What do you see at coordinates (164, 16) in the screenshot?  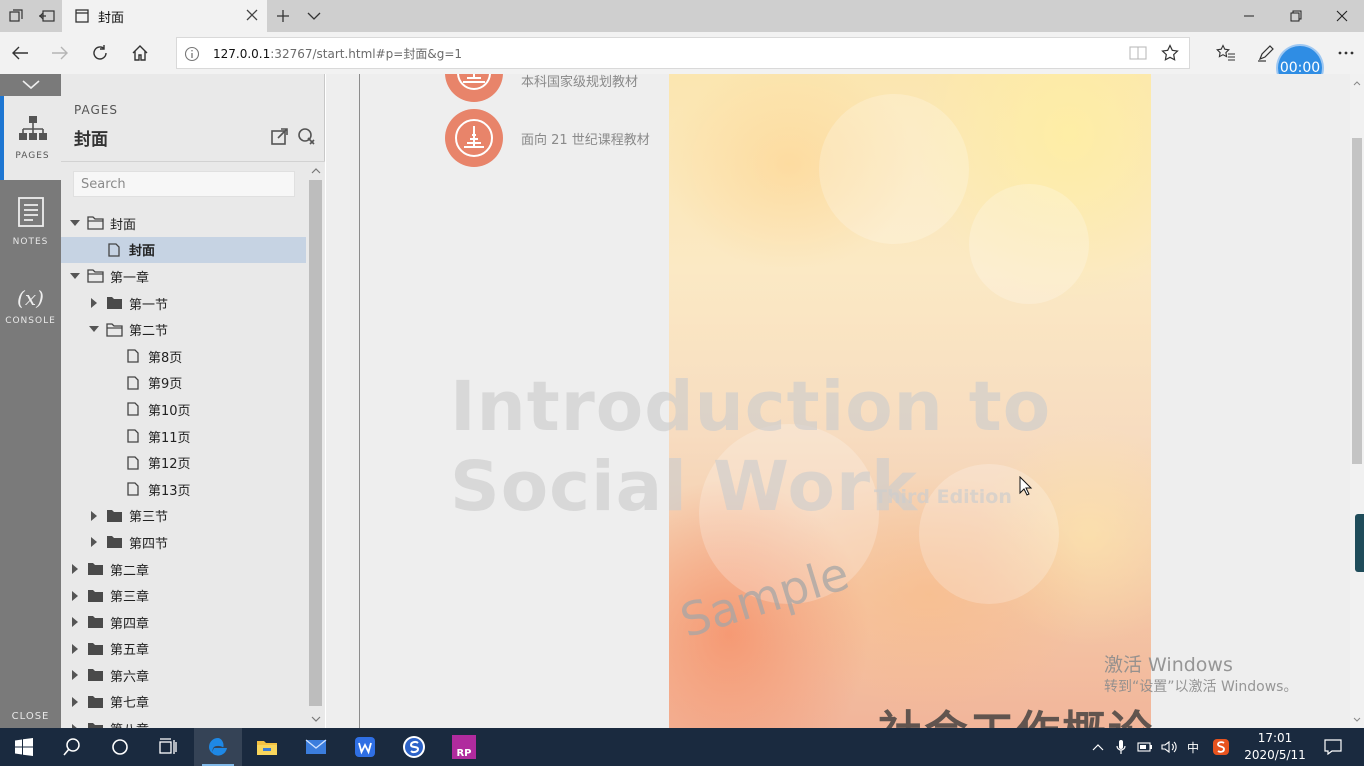 I see `tab-cover: 封面` at bounding box center [164, 16].